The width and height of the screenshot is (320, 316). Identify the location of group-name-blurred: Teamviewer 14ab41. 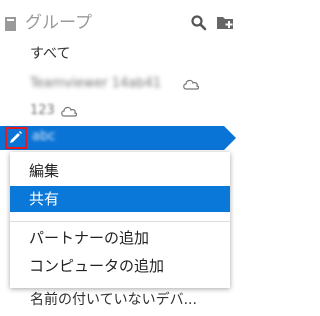
(96, 83).